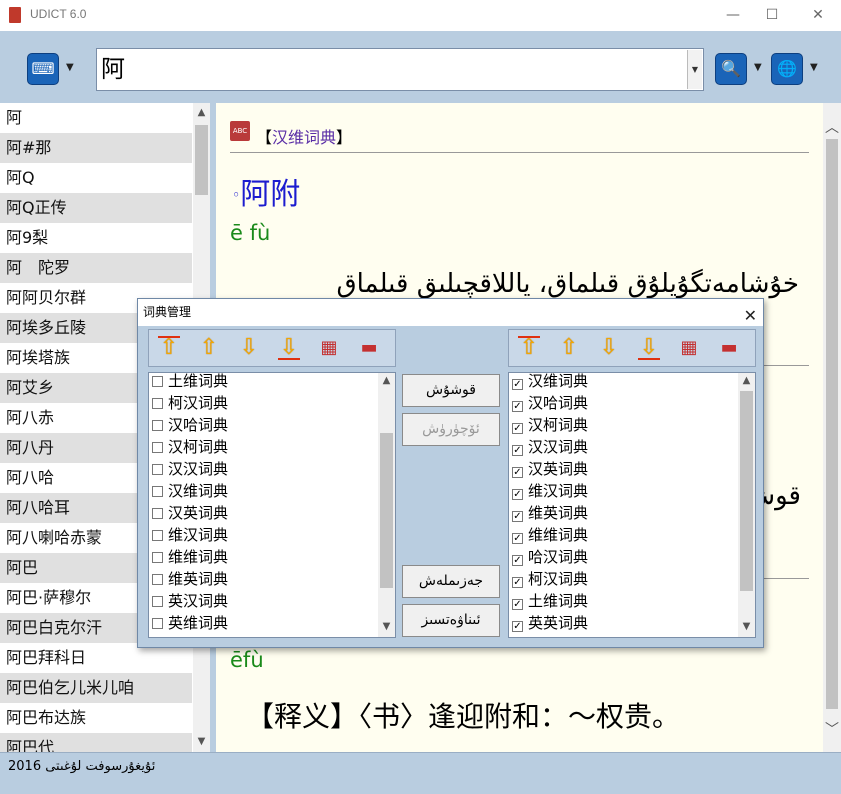  I want to click on dictionary-list-item: ✓ 英英词典, so click(632, 624).